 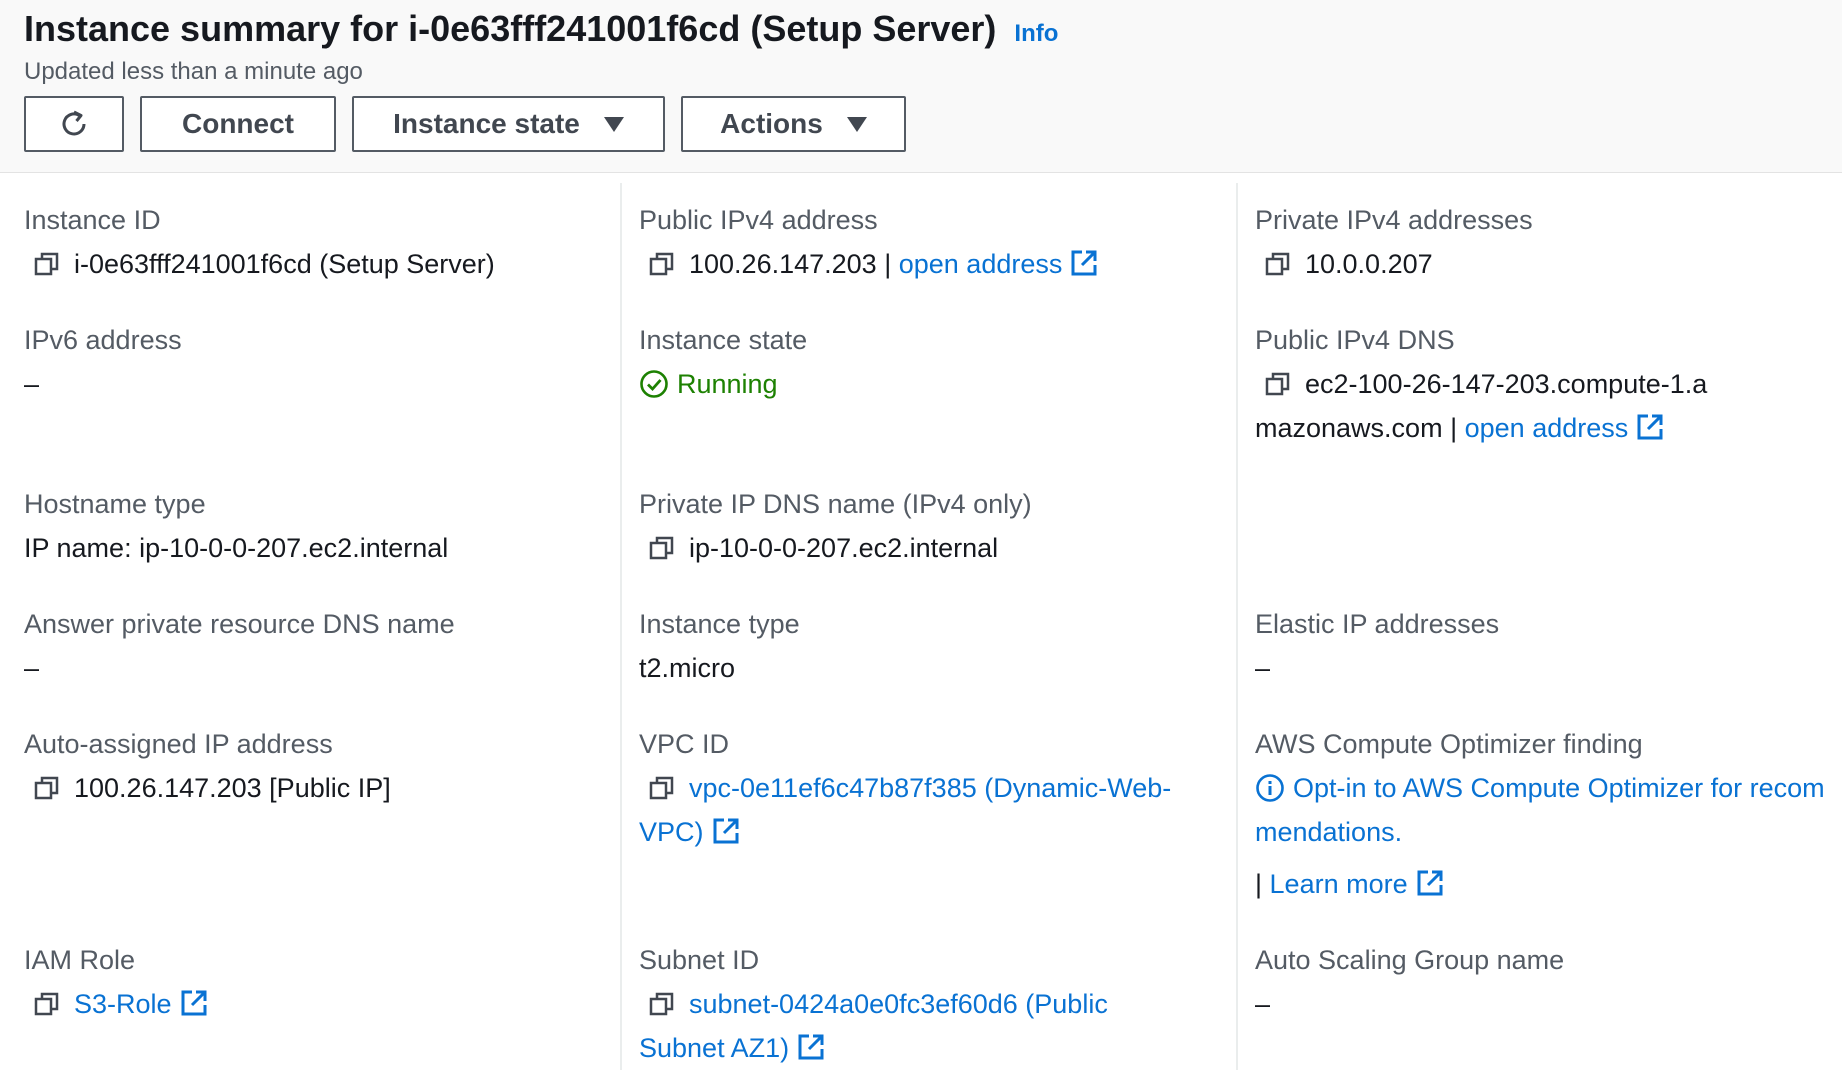 I want to click on field-label: Private IP DNS name (IPv4 only), so click(x=835, y=504).